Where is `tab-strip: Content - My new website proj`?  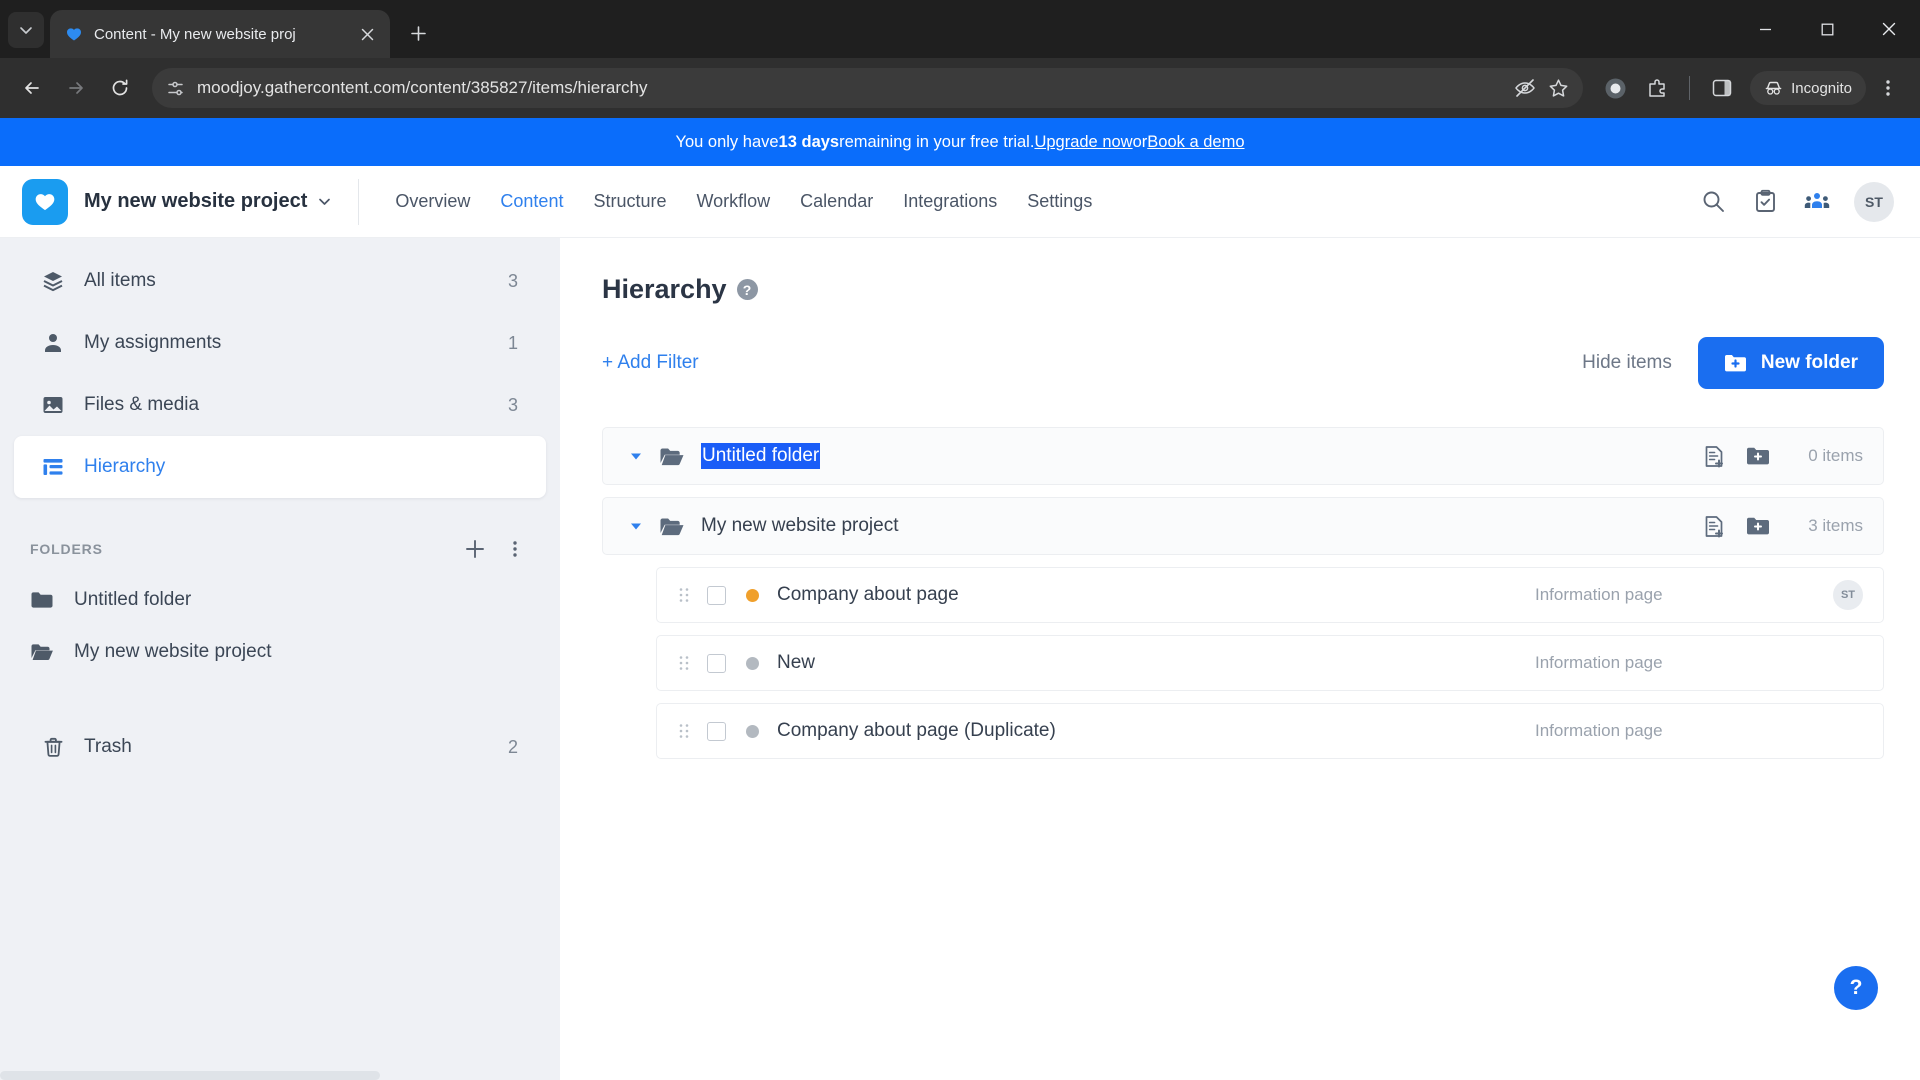
tab-strip: Content - My new website proj is located at coordinates (960, 29).